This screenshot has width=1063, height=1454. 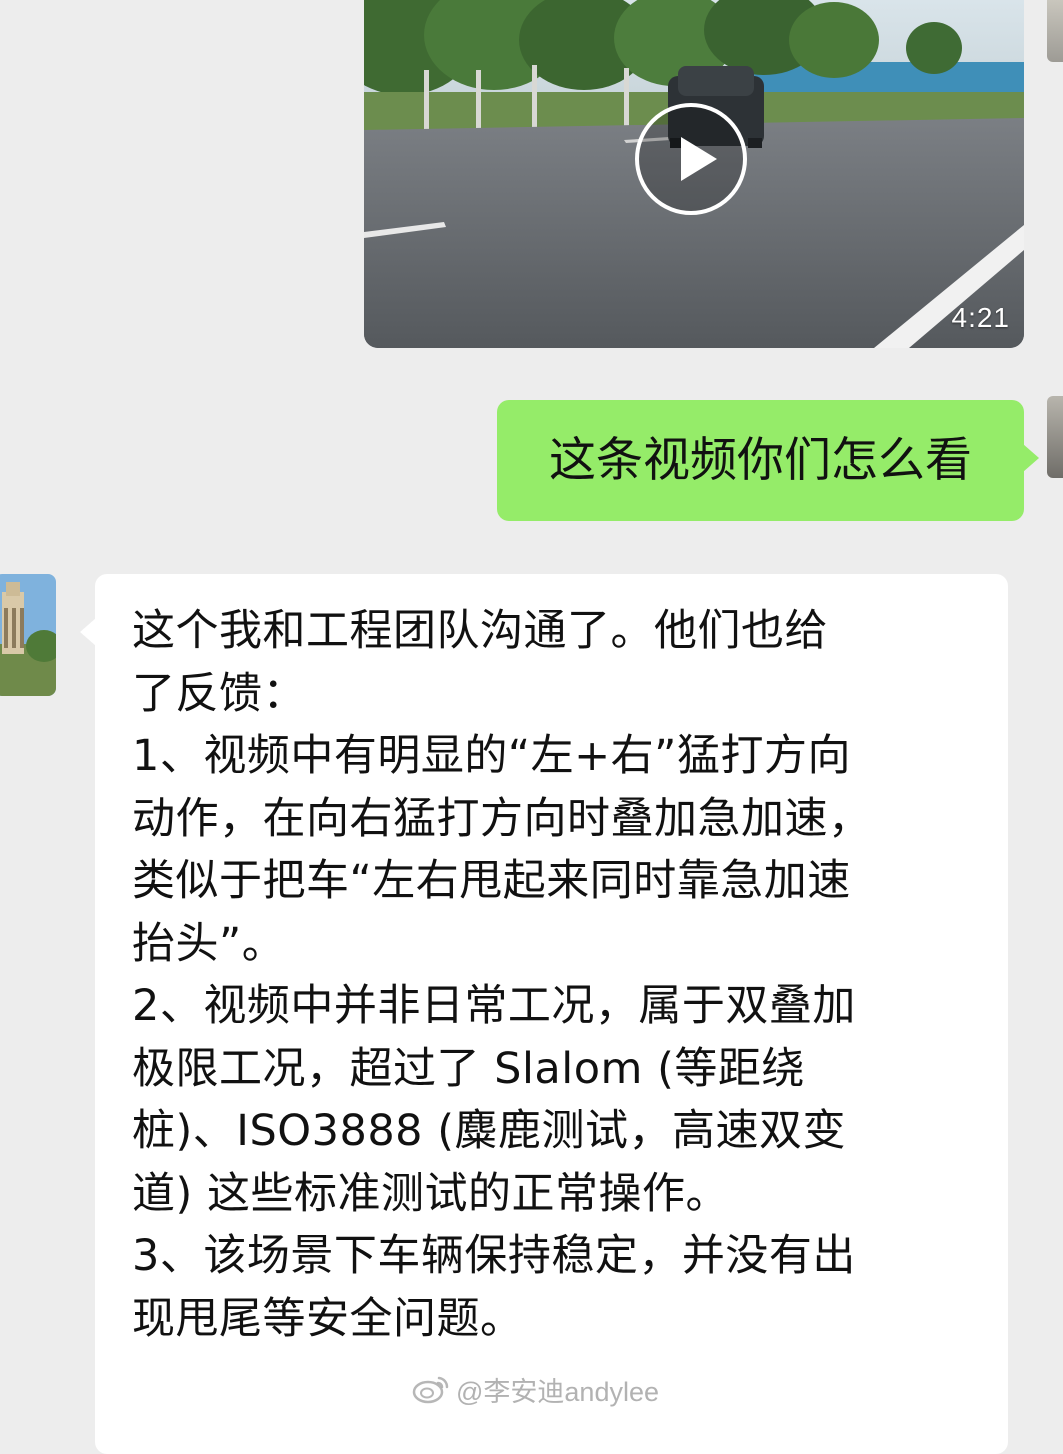 I want to click on video-message: 4:21, so click(x=694, y=174).